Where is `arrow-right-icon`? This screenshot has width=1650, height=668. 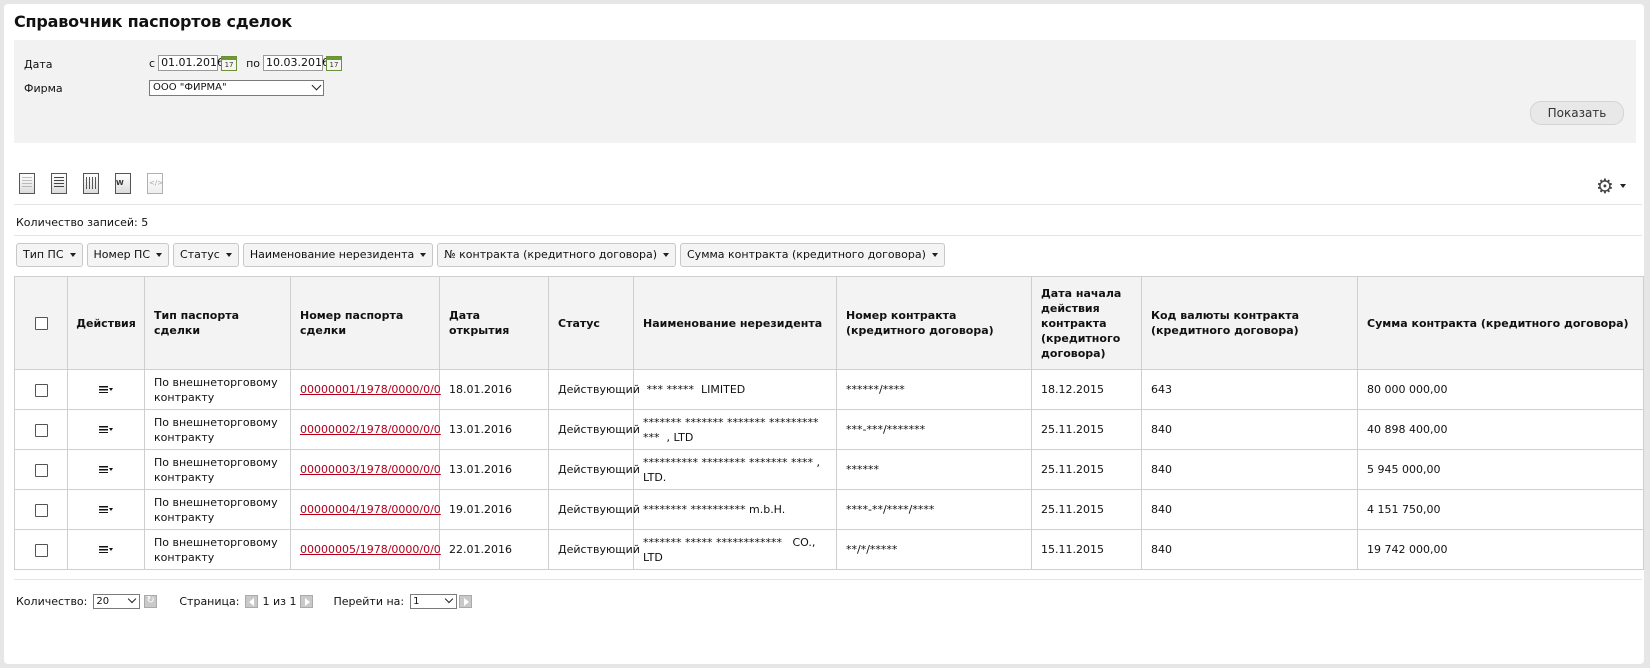
arrow-right-icon is located at coordinates (467, 602).